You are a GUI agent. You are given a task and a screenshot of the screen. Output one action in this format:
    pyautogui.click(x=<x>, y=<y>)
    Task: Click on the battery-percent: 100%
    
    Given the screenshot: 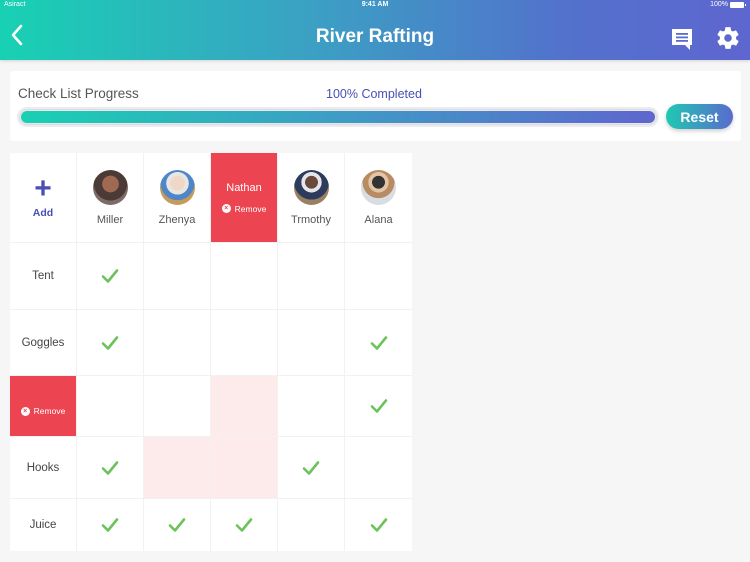 What is the action you would take?
    pyautogui.click(x=719, y=4)
    